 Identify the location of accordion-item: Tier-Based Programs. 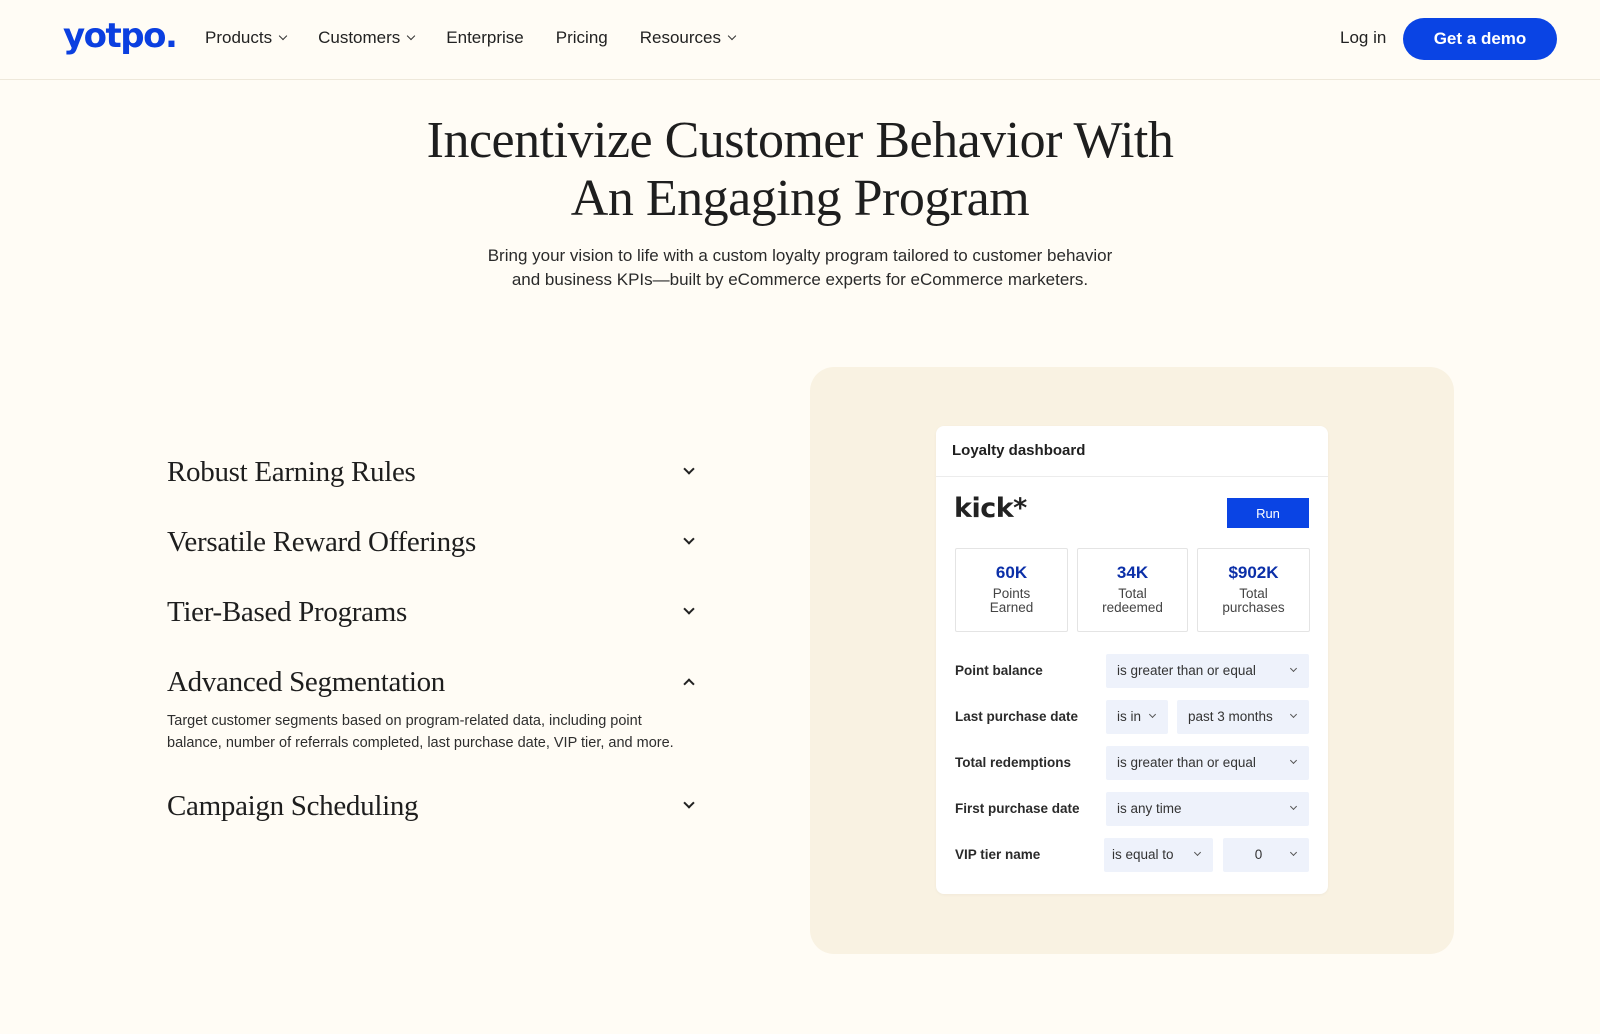
(432, 612).